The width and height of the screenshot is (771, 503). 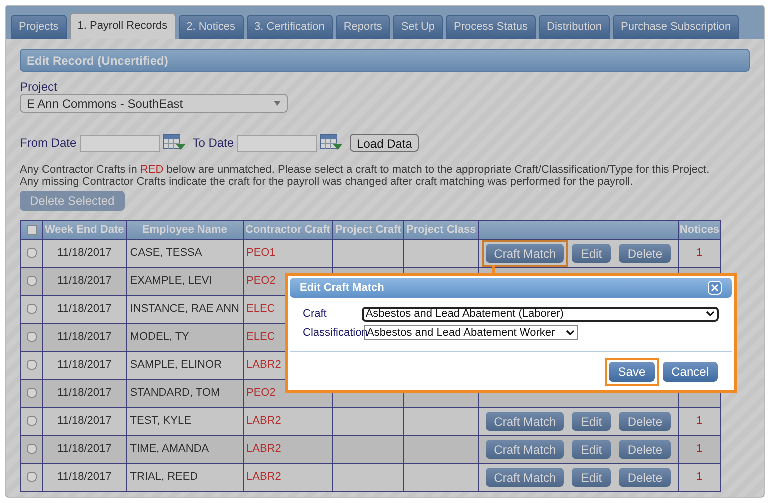 I want to click on close-button, so click(x=715, y=288).